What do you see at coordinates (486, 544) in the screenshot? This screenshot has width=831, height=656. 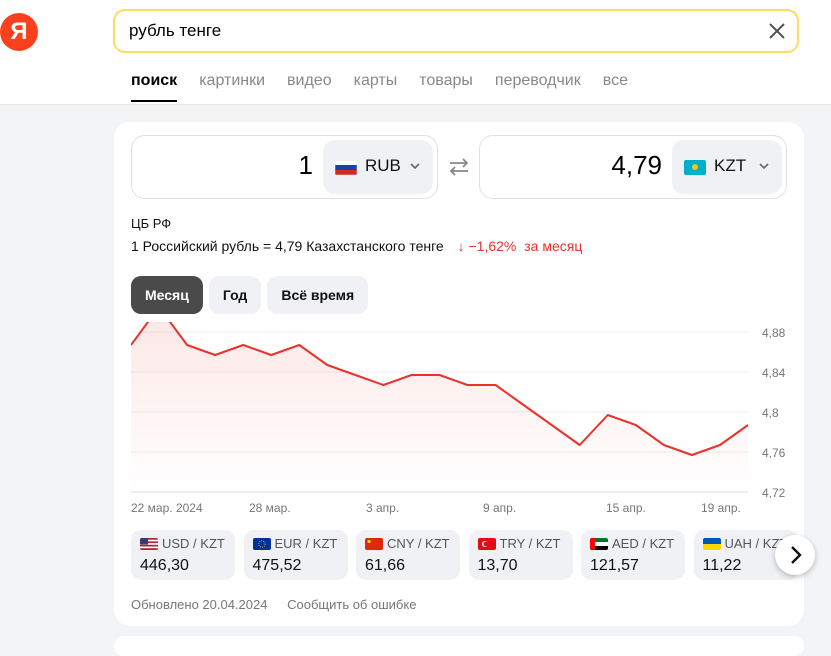 I see `turkey-flag-icon` at bounding box center [486, 544].